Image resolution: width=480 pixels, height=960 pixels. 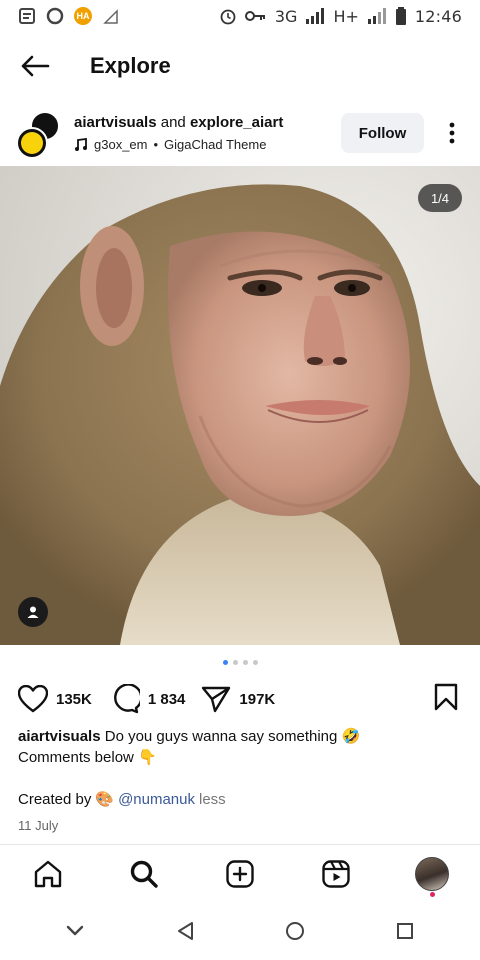 I want to click on nav-home, so click(x=48, y=874).